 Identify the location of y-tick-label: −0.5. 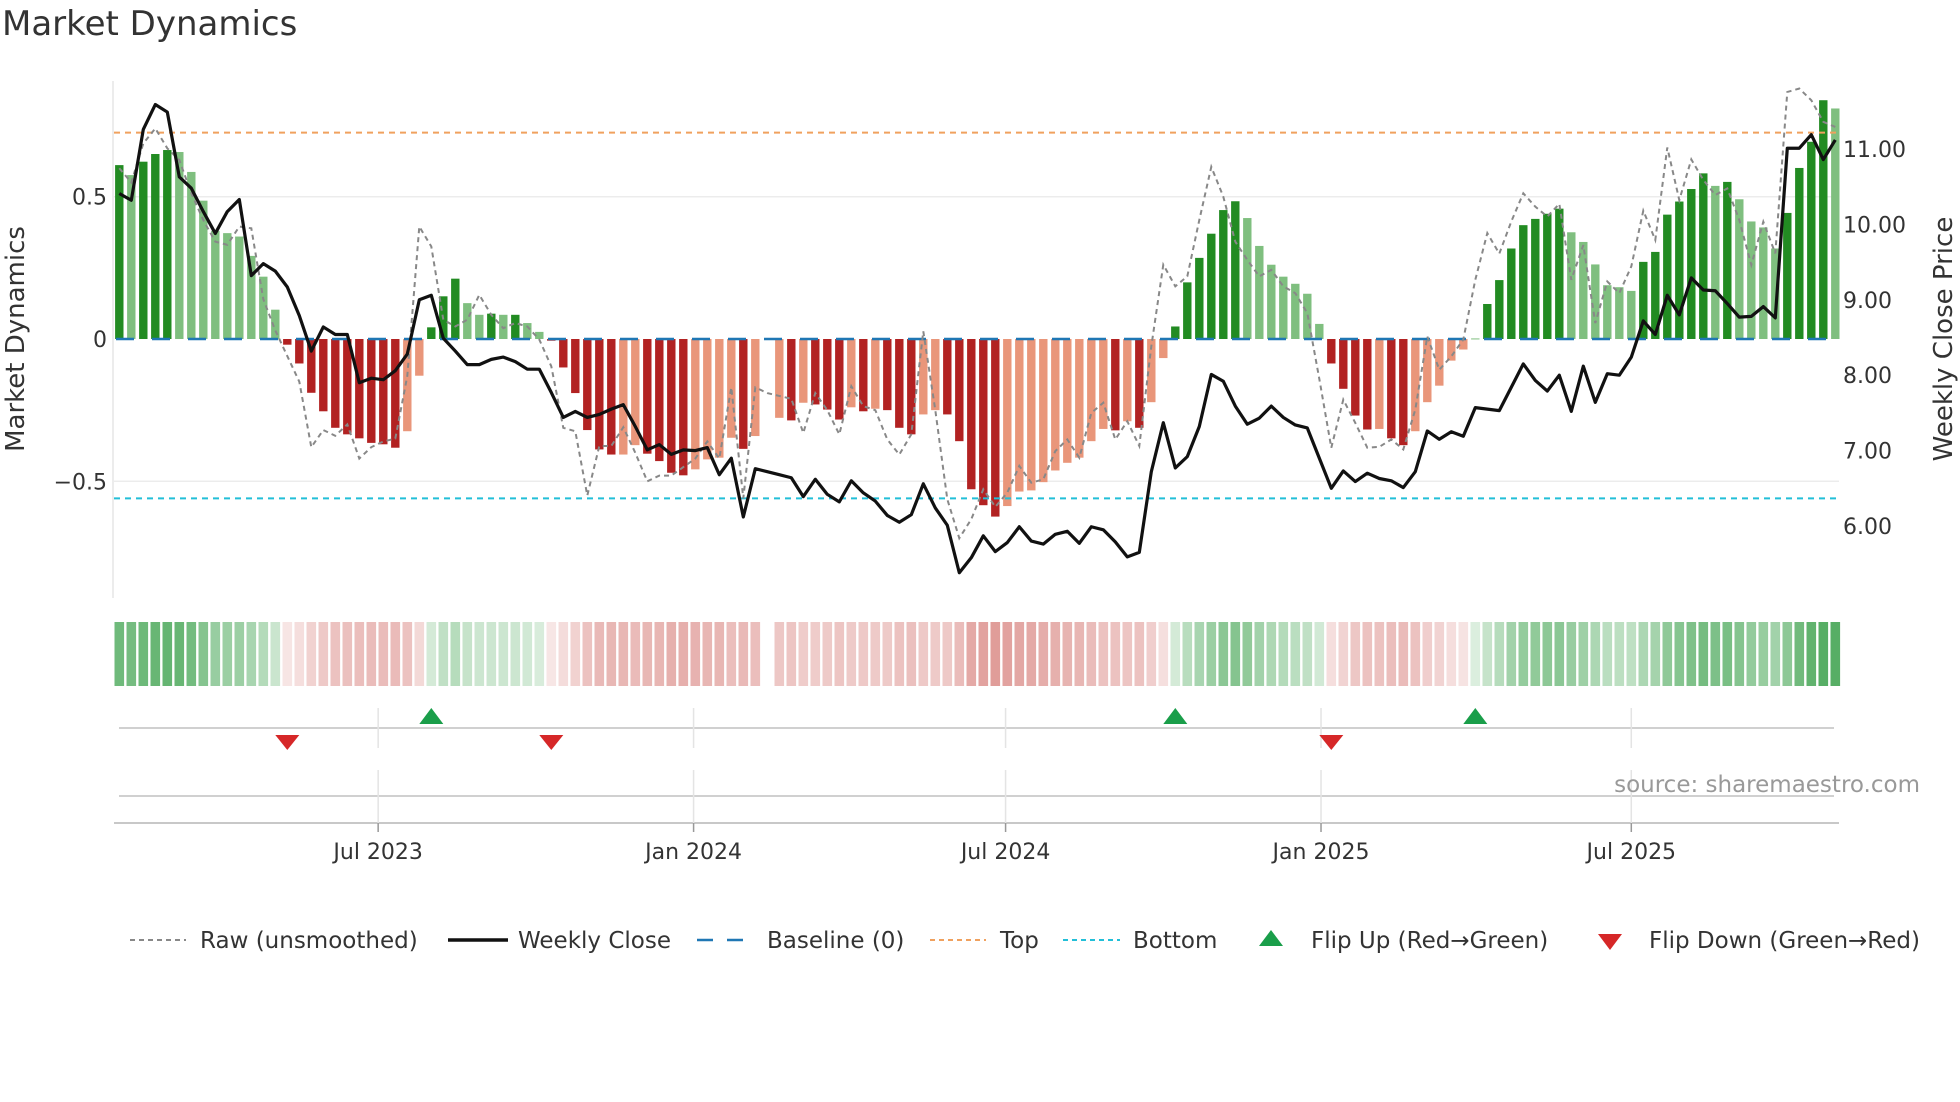
(80, 482).